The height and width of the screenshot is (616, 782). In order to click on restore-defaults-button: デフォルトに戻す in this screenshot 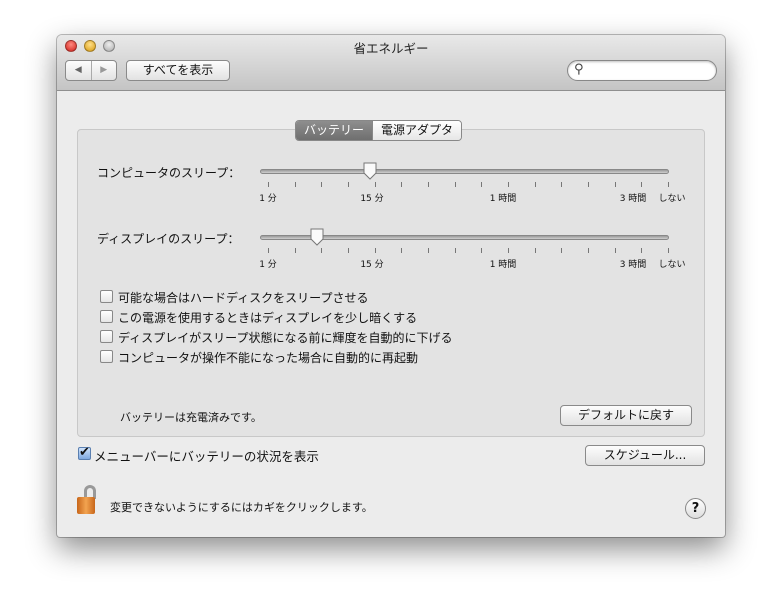, I will do `click(626, 415)`.